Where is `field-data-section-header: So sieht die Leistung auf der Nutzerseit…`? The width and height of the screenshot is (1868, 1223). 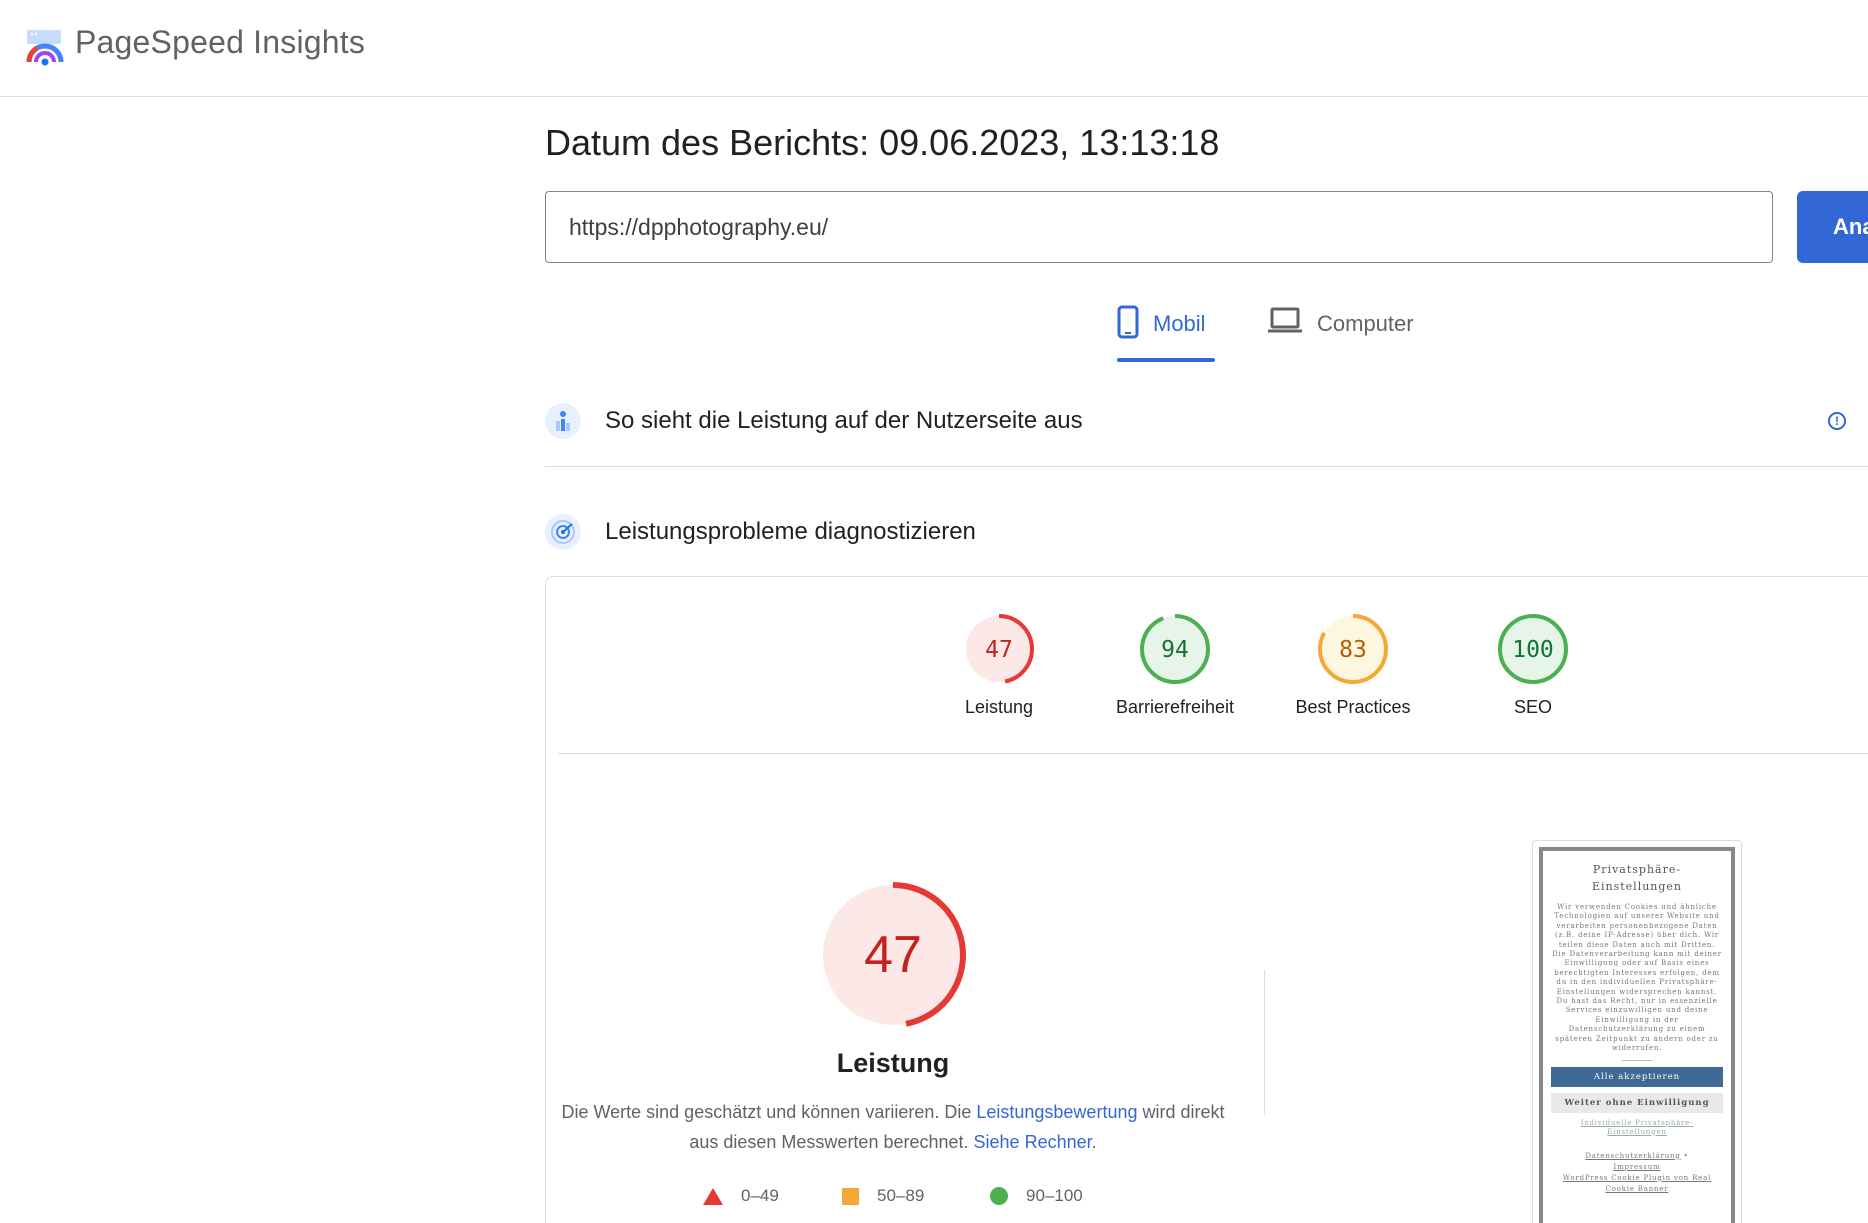 field-data-section-header: So sieht die Leistung auf der Nutzerseit… is located at coordinates (814, 421).